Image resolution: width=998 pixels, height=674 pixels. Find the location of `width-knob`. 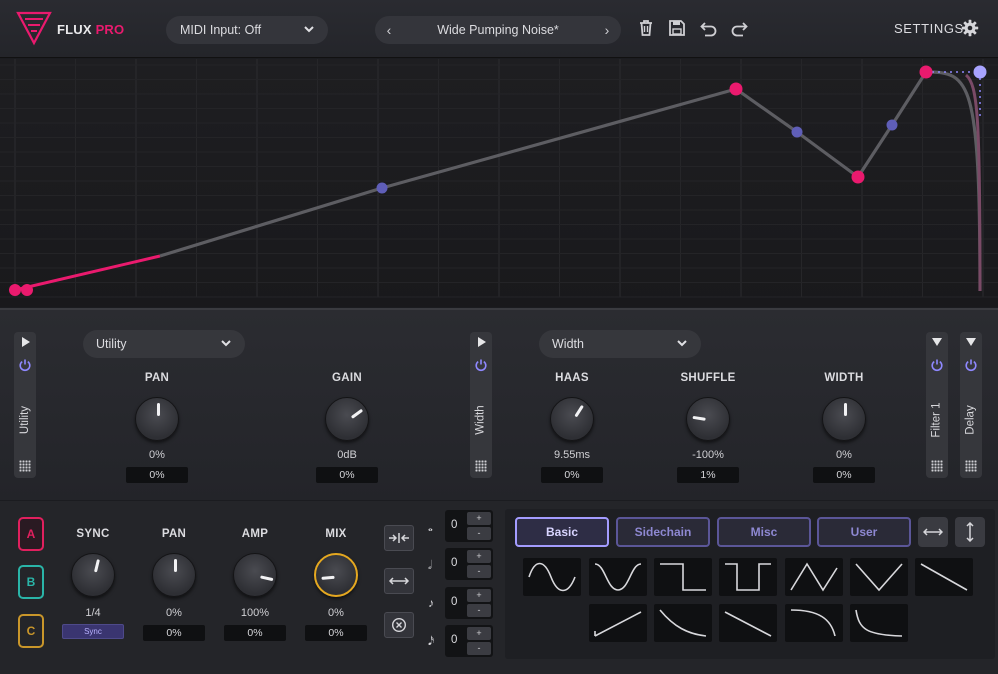

width-knob is located at coordinates (844, 419).